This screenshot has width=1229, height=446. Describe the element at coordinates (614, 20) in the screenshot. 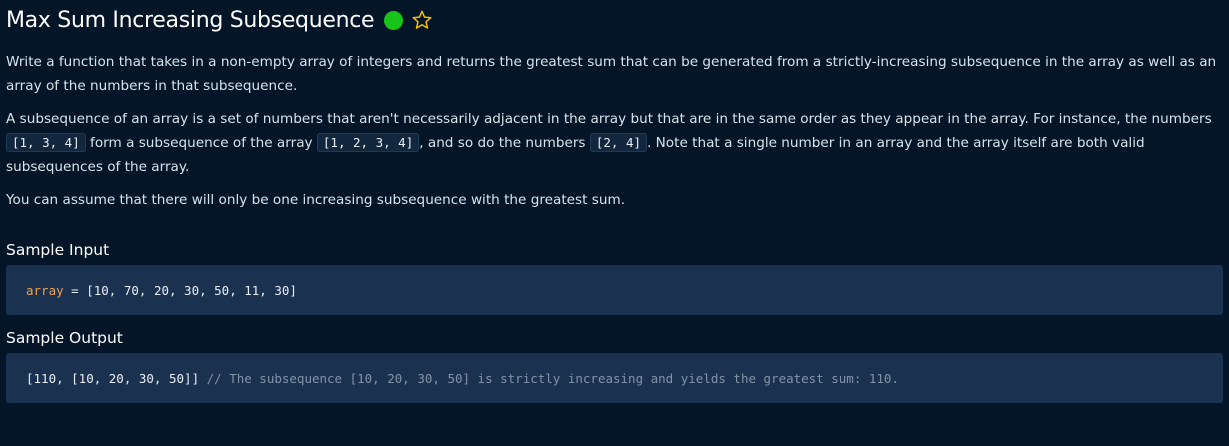

I see `title-row: Max Sum Increasing Subsequence` at that location.